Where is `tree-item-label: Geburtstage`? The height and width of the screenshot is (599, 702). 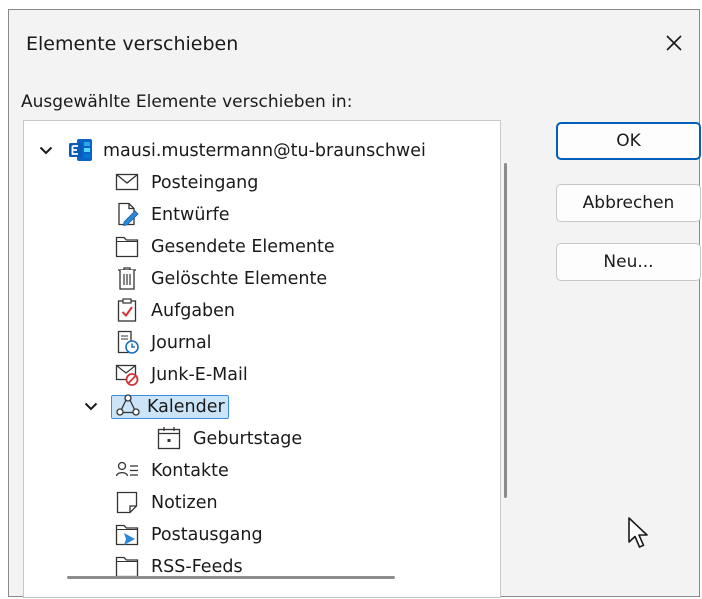
tree-item-label: Geburtstage is located at coordinates (248, 438).